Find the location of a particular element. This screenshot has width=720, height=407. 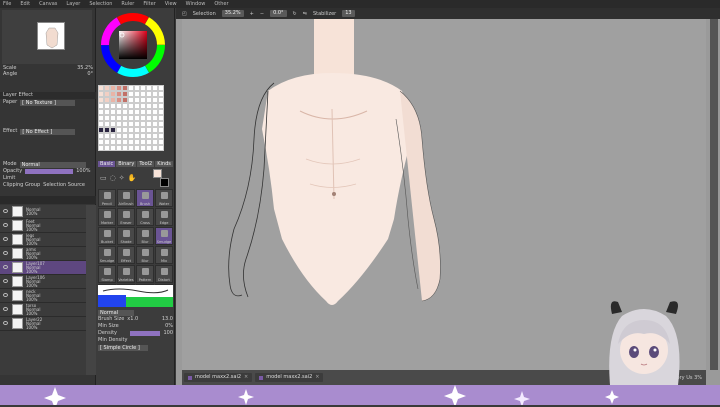

layer-row: Layer107 Normal 100% is located at coordinates (43, 268).